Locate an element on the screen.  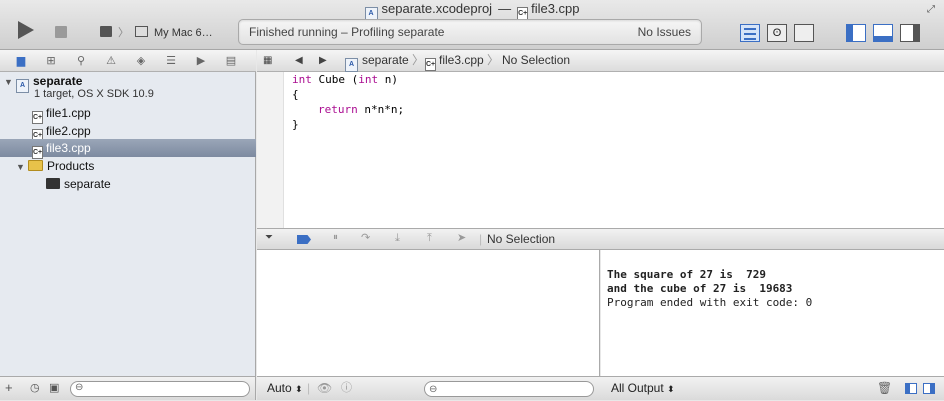
step-into-icon: ⤓ is located at coordinates (397, 238).